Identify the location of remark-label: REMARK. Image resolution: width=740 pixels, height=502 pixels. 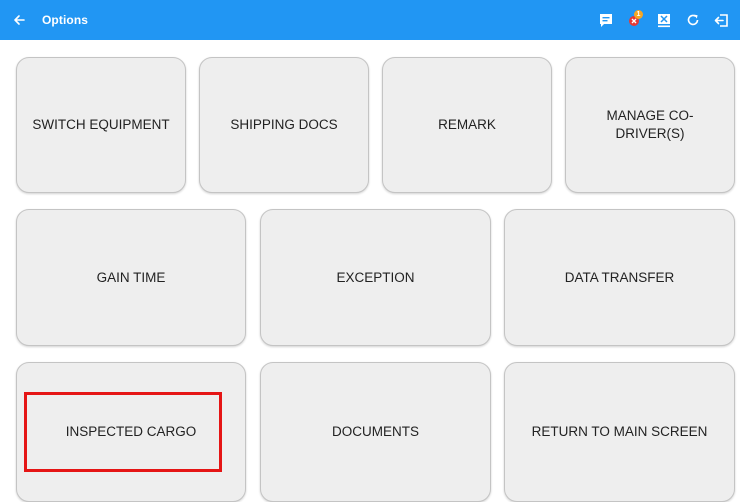
(467, 124).